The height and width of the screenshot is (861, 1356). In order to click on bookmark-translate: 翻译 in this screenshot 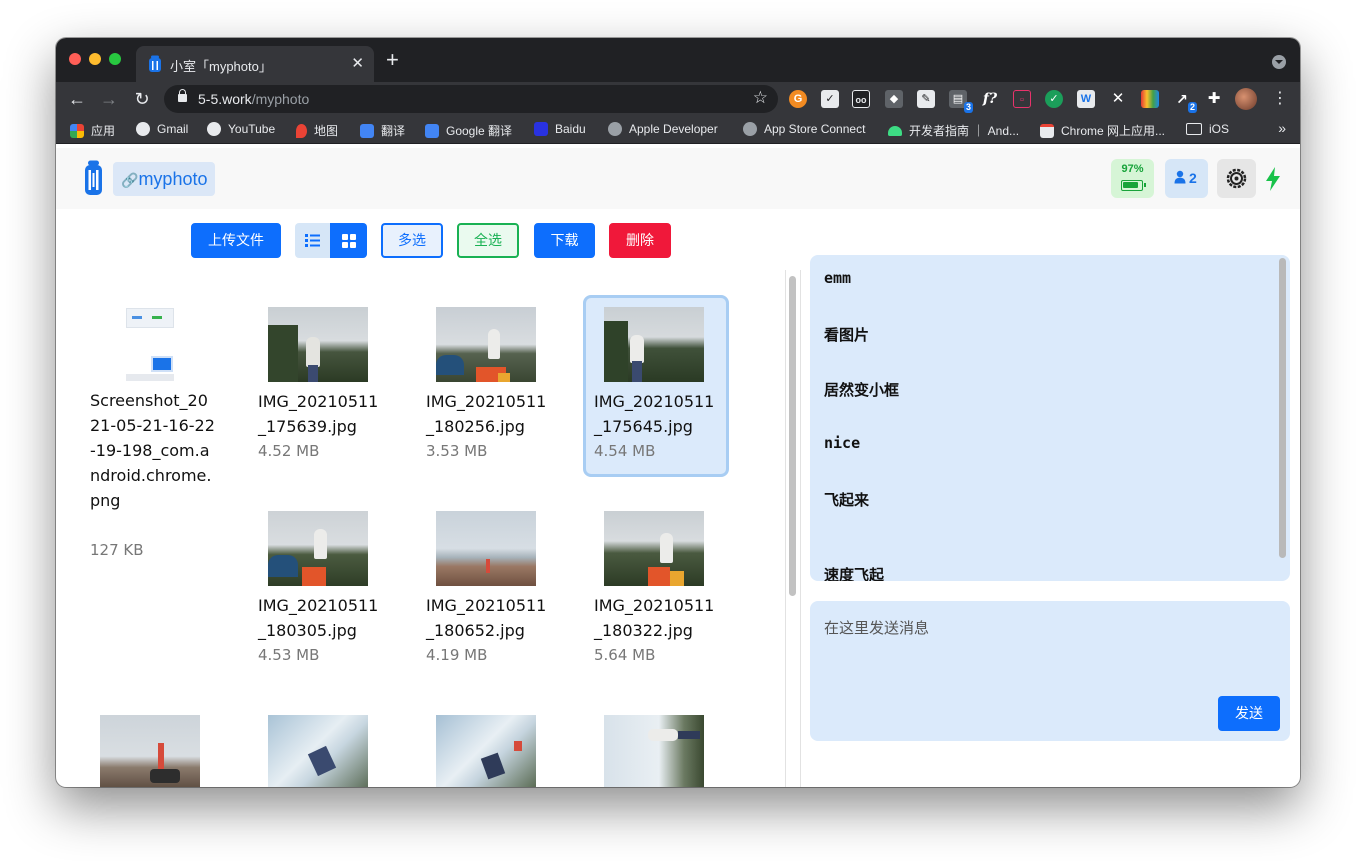, I will do `click(382, 130)`.